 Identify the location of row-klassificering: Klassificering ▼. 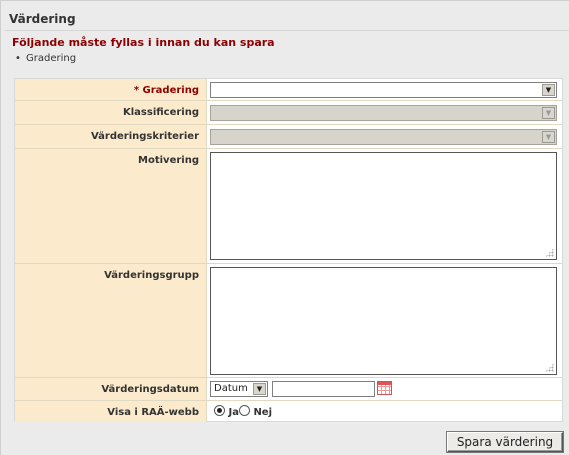
(288, 113).